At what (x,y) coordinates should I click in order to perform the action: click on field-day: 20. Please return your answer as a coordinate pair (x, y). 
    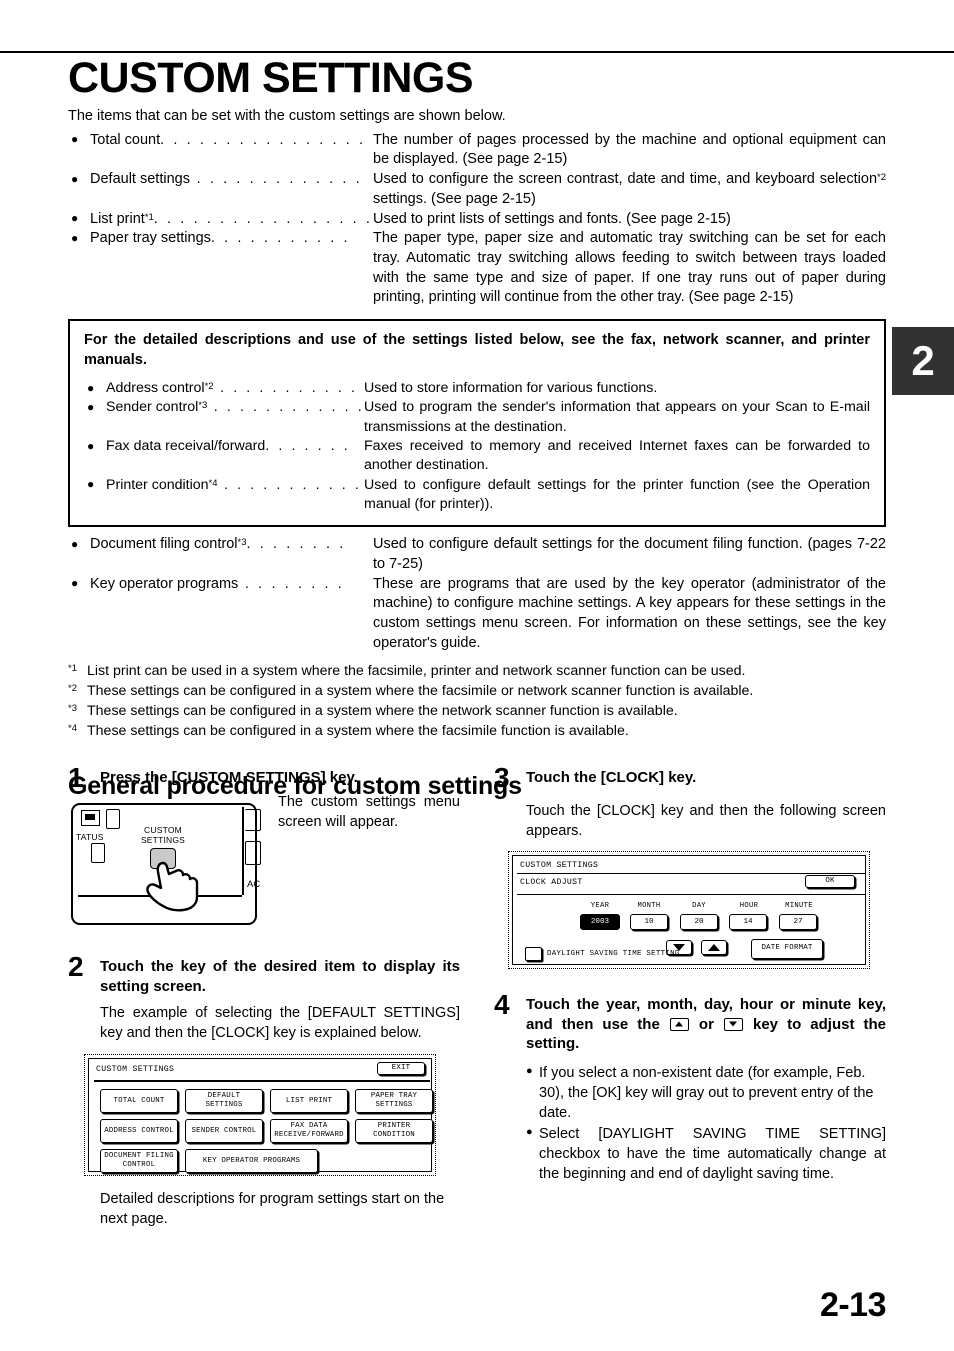
    Looking at the image, I should click on (699, 921).